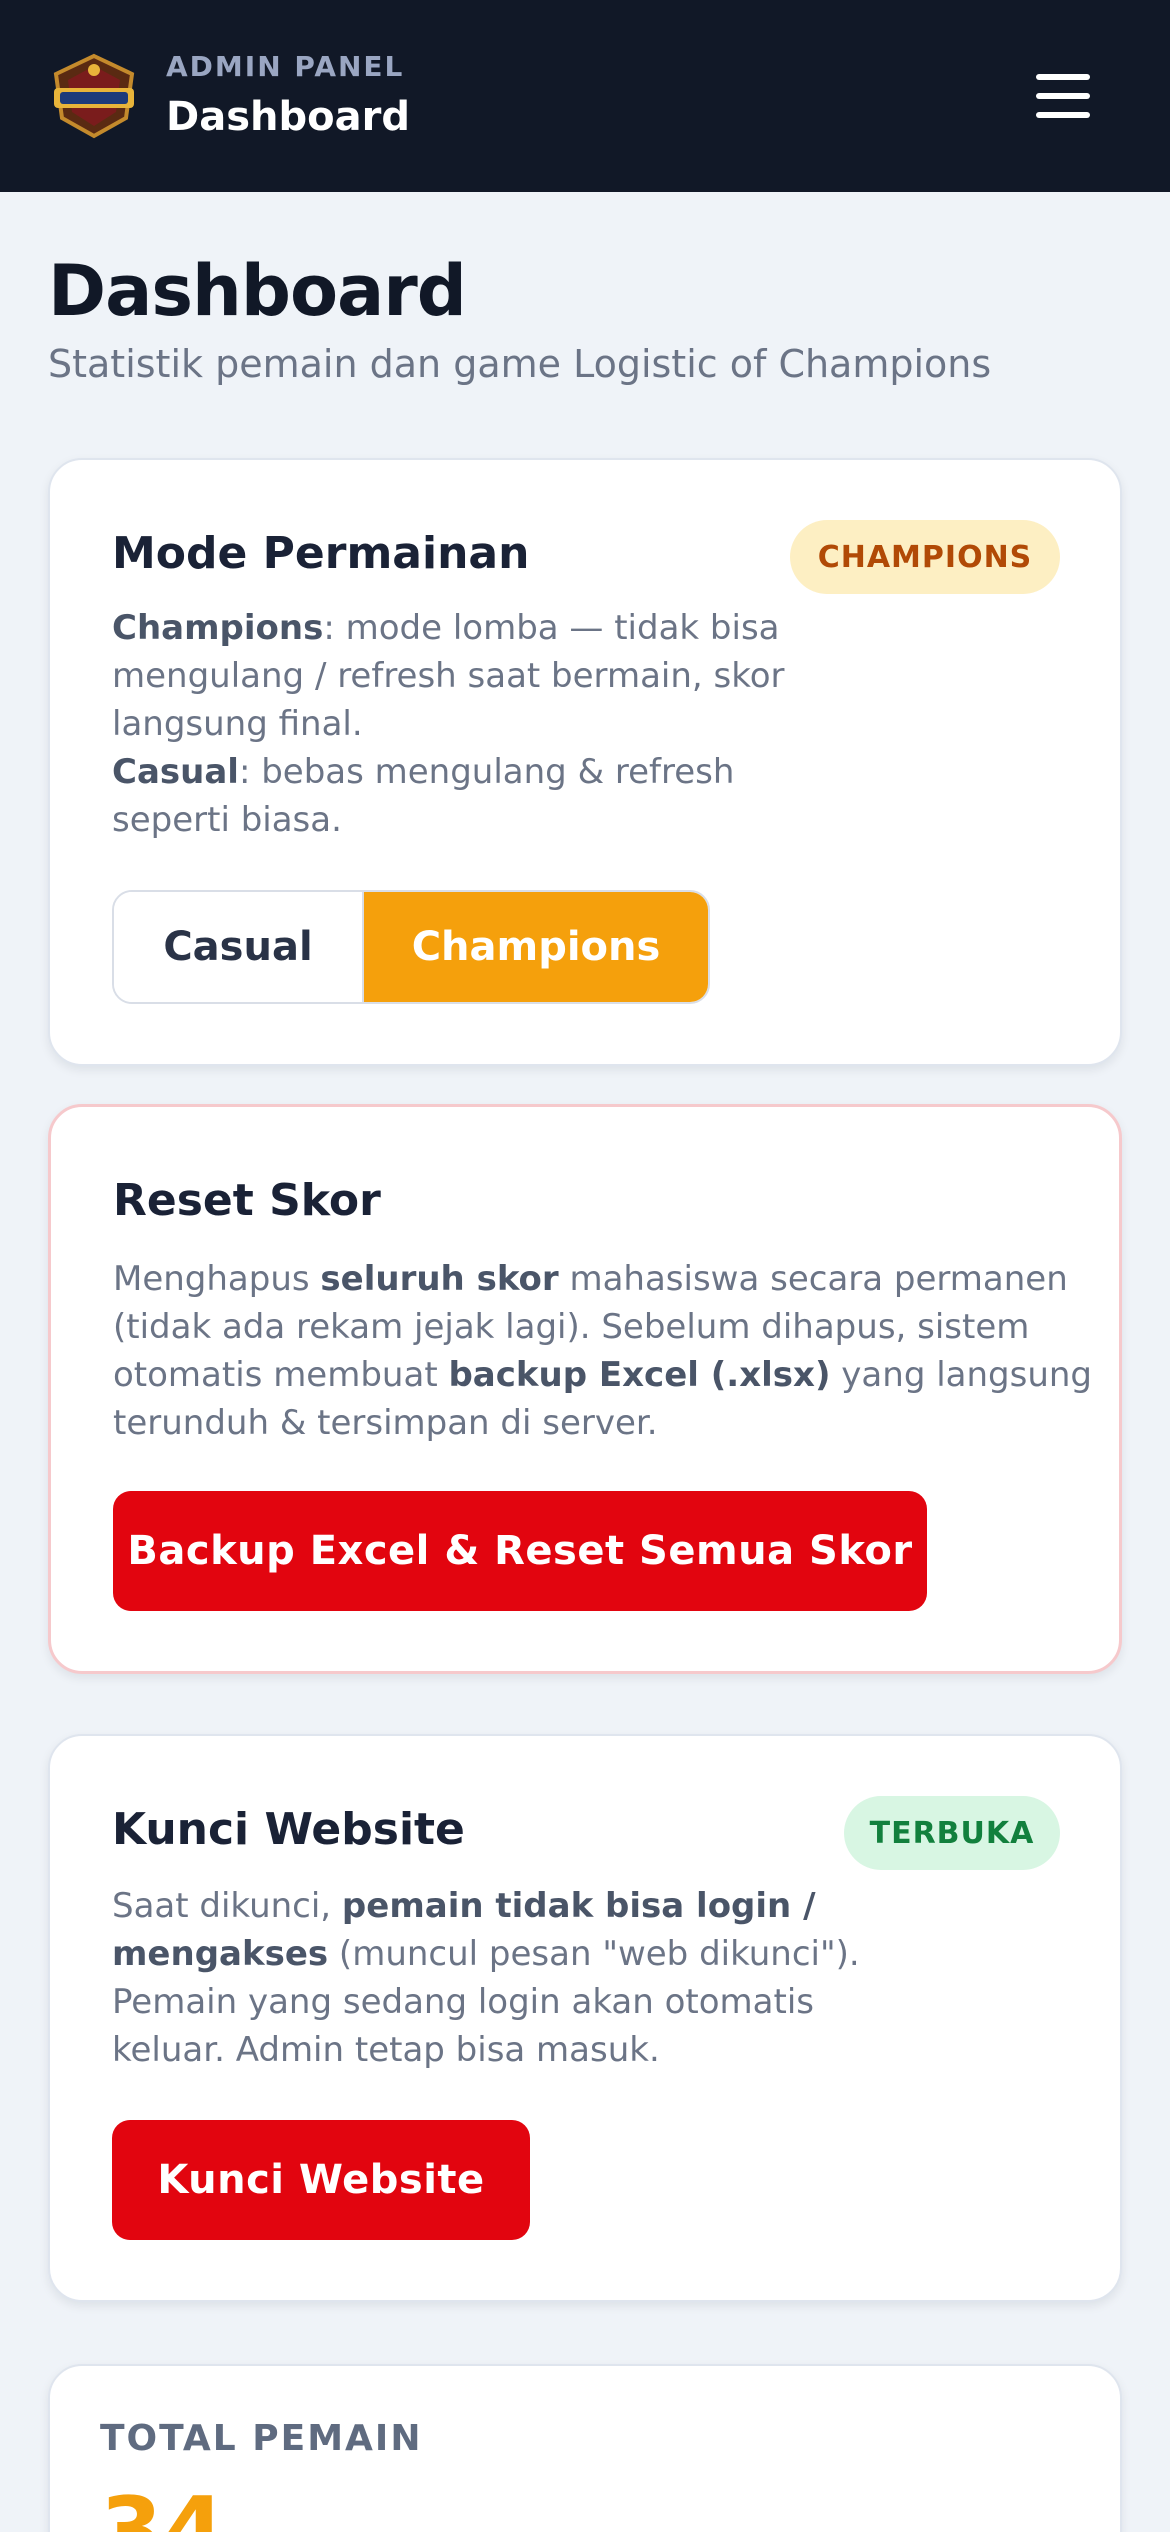 The image size is (1170, 2532). I want to click on reset-desc-1: Menghapus, so click(217, 1279).